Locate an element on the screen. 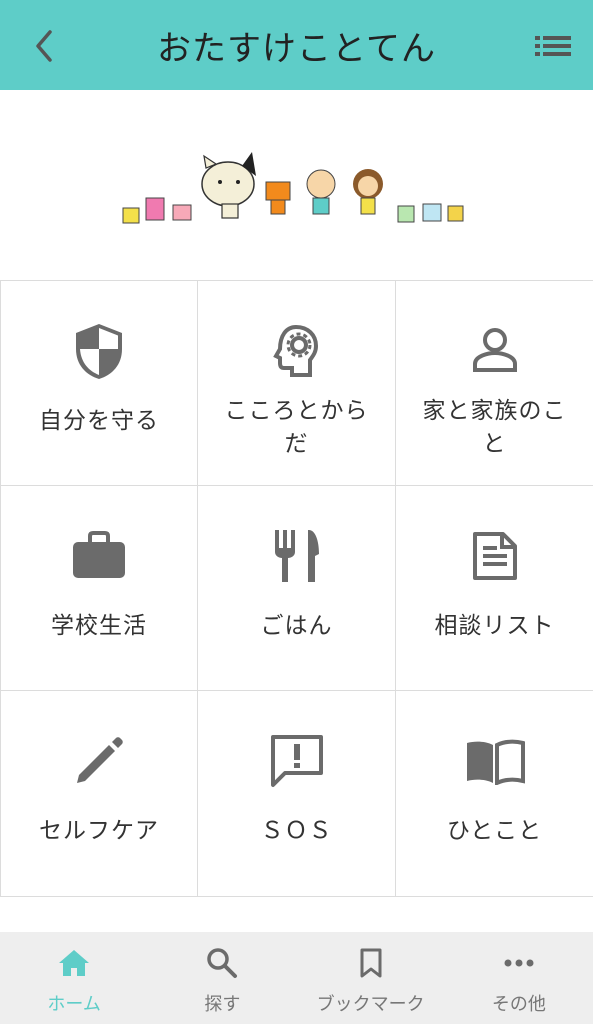 This screenshot has height=1024, width=593. shield-icon is located at coordinates (99, 351).